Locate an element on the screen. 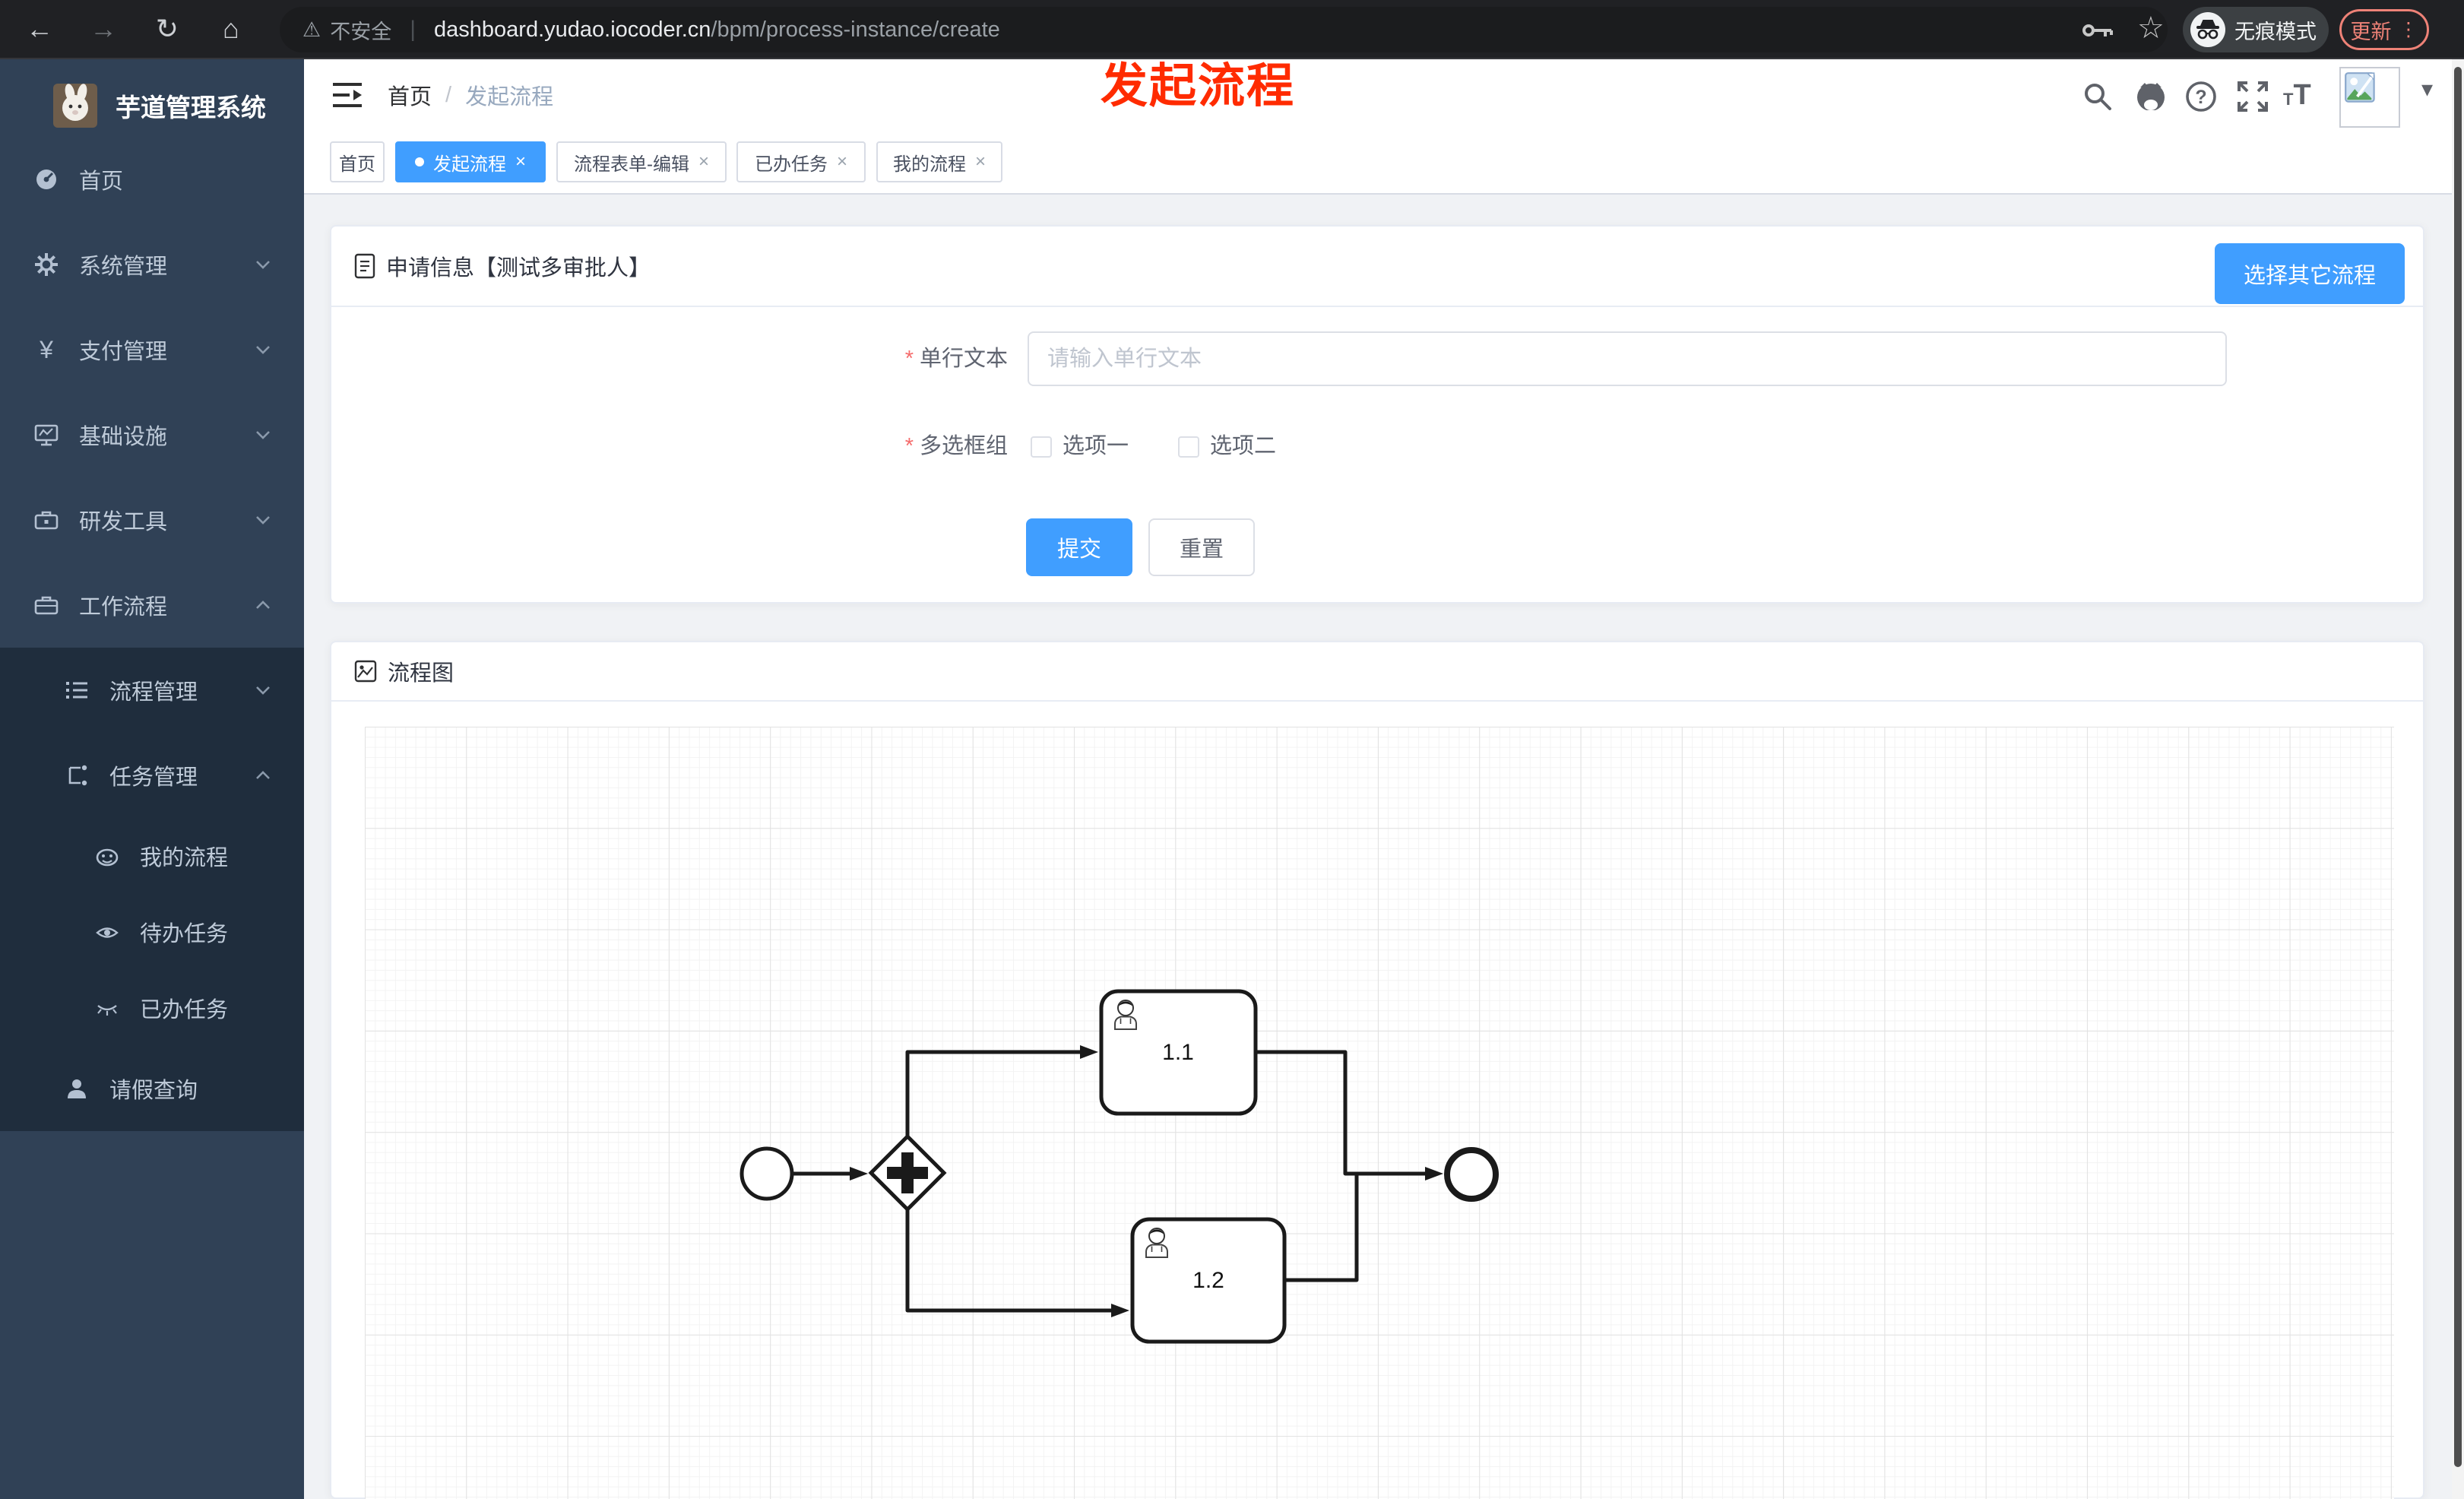  logo-avatar-image is located at coordinates (75, 106).